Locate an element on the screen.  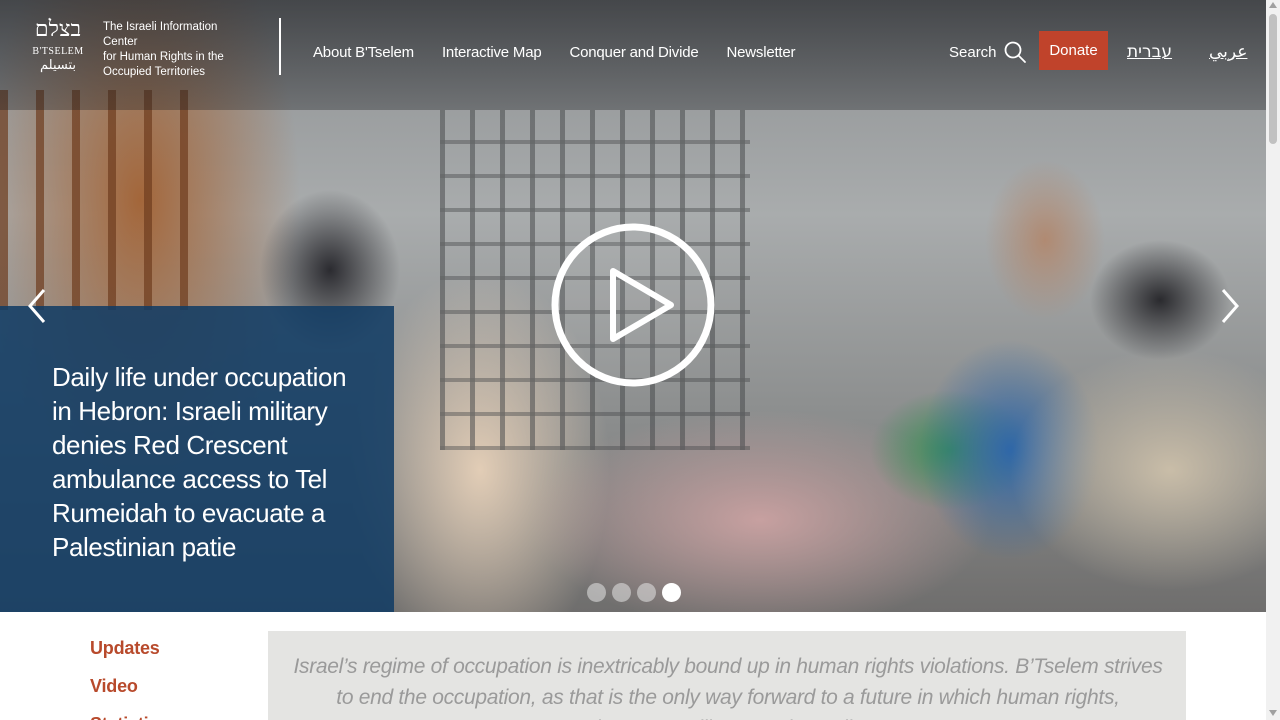
nav-interactive-map: Interactive Map is located at coordinates (492, 52).